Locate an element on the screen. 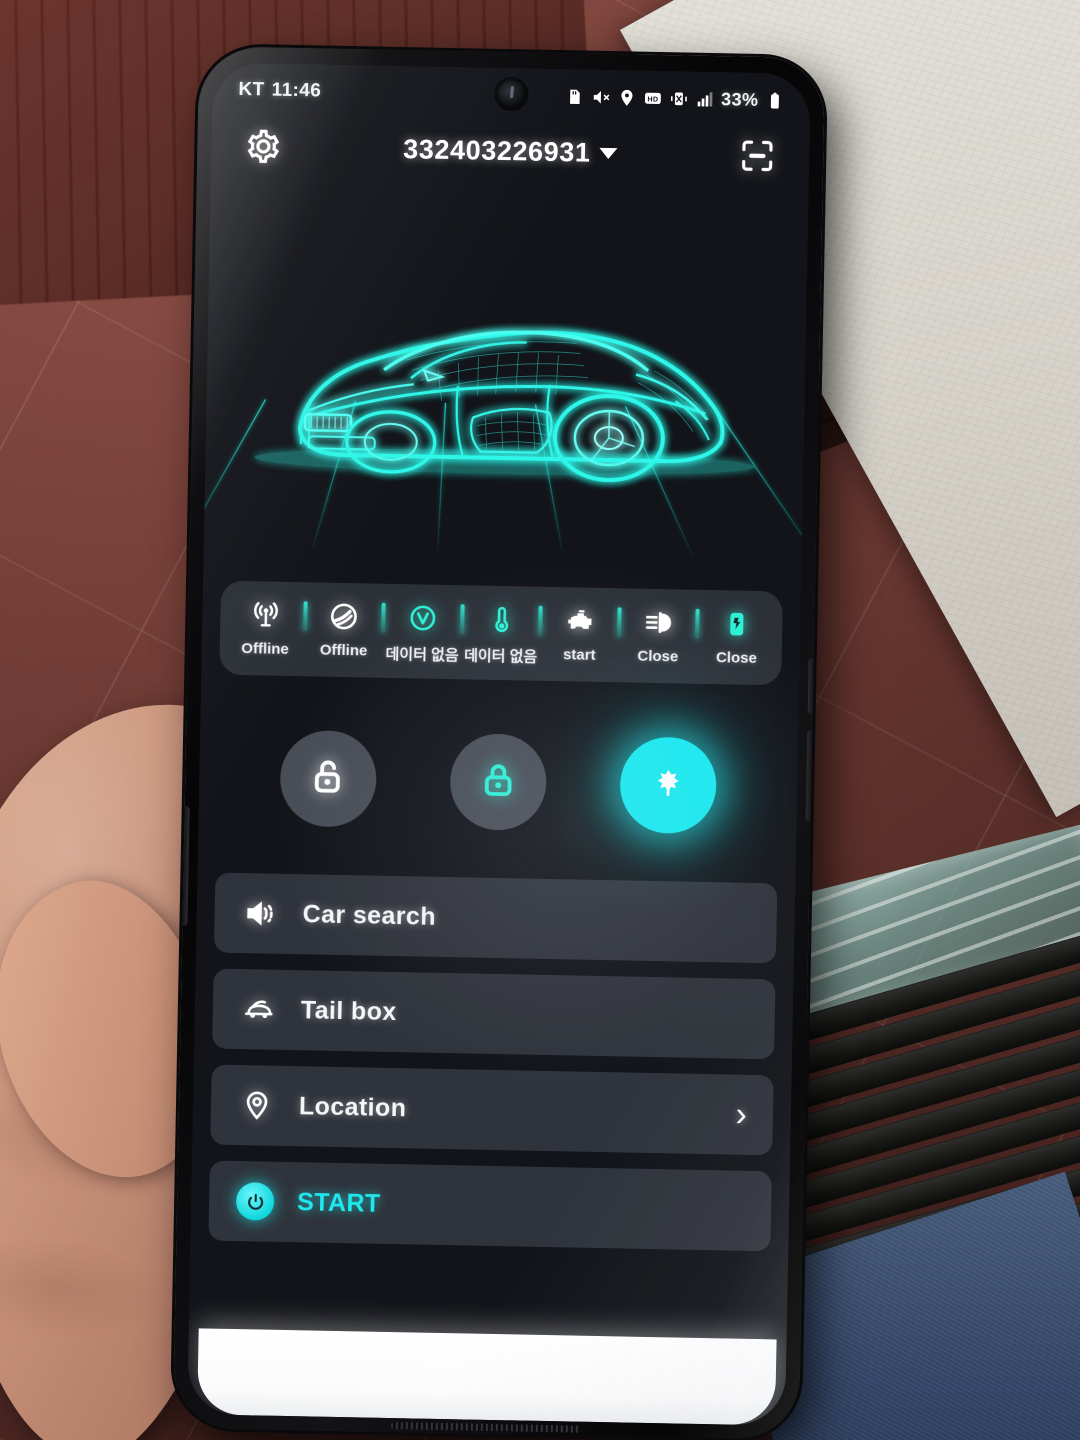 This screenshot has height=1440, width=1080. tailbox-icon is located at coordinates (259, 1009).